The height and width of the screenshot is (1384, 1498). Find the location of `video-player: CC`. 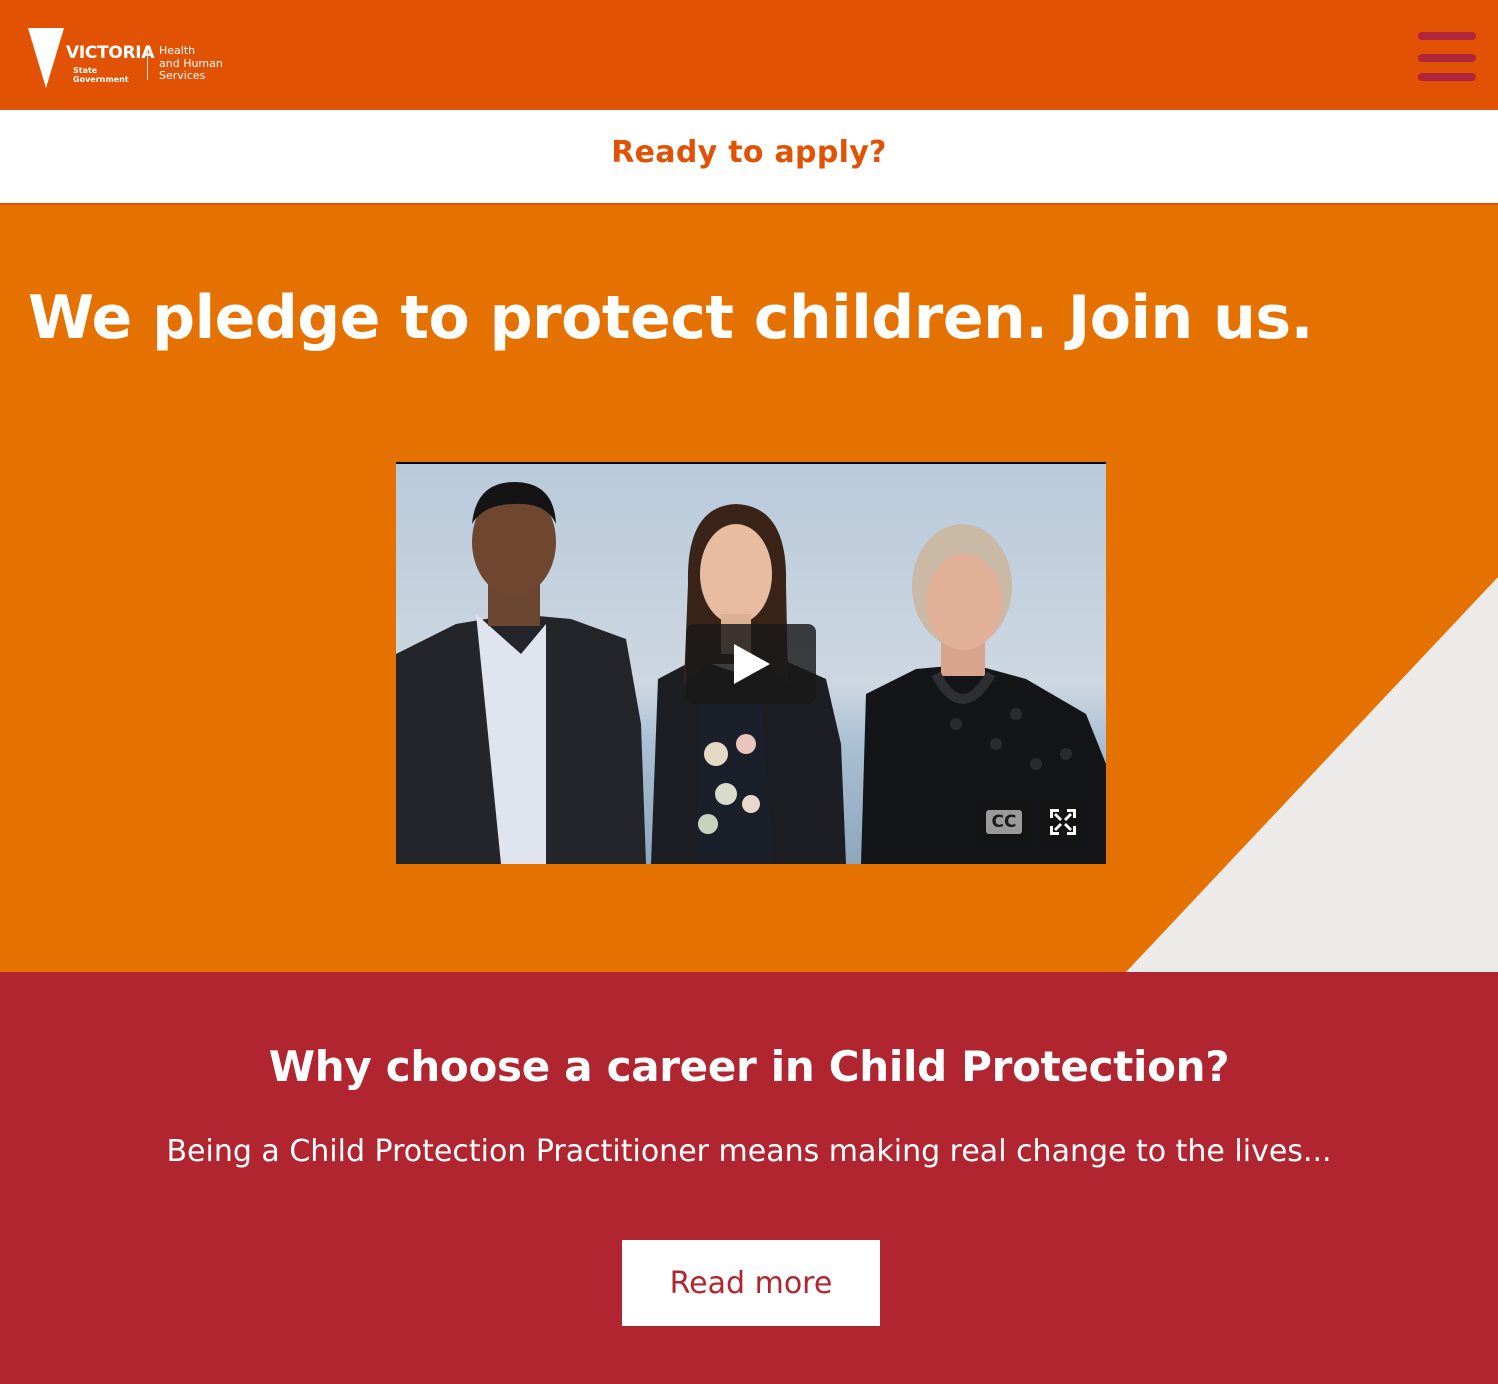

video-player: CC is located at coordinates (751, 663).